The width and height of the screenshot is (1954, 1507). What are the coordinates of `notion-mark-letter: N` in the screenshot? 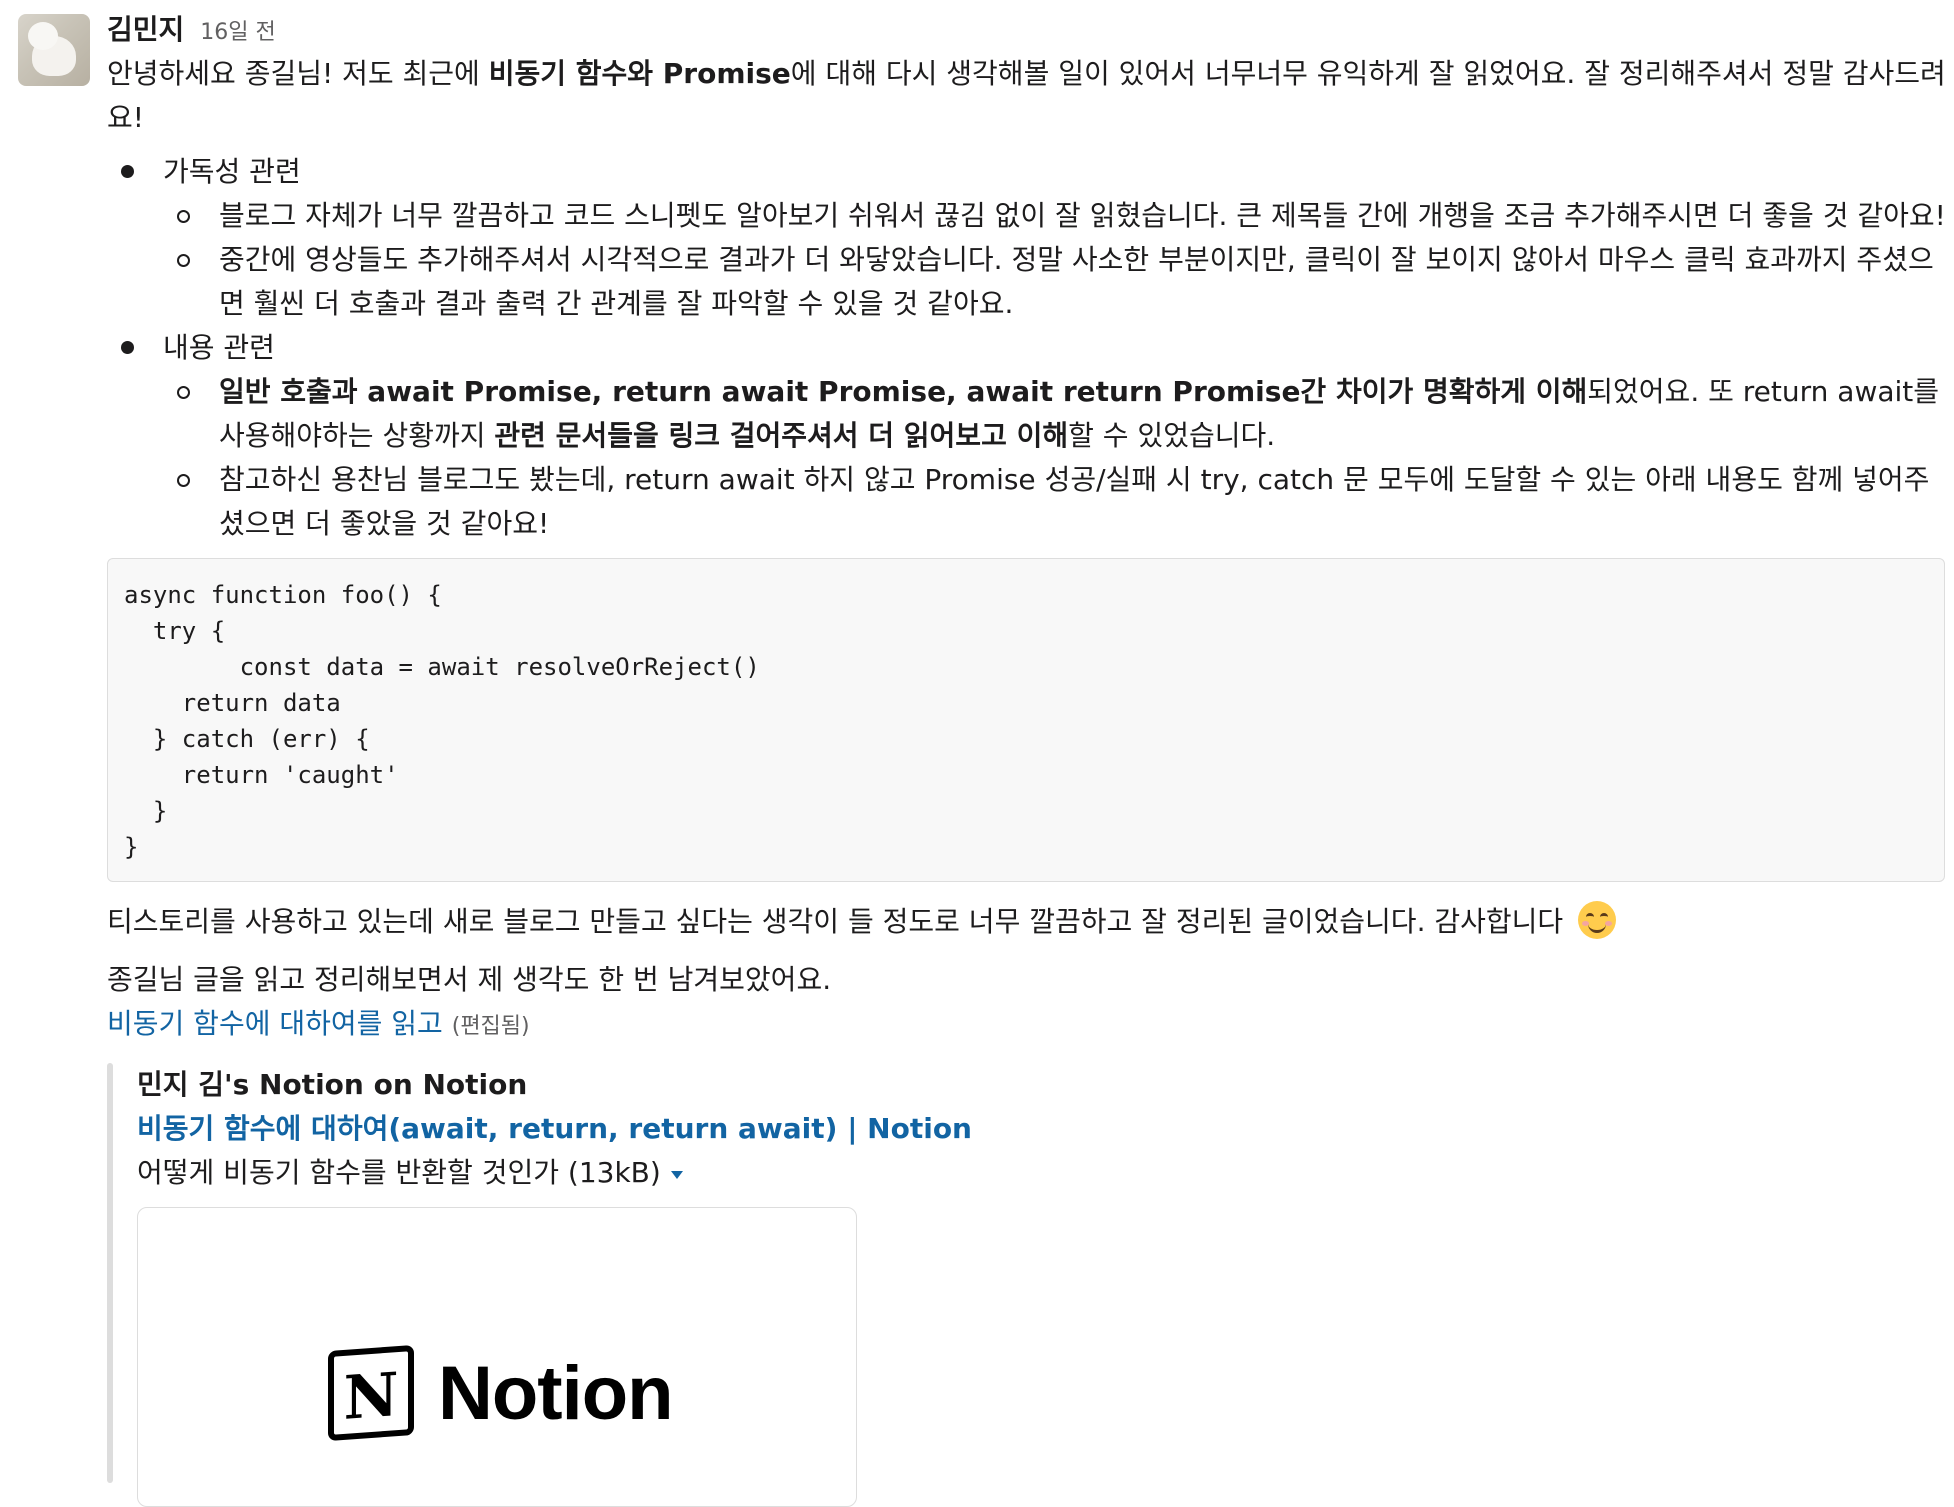 It's located at (371, 1397).